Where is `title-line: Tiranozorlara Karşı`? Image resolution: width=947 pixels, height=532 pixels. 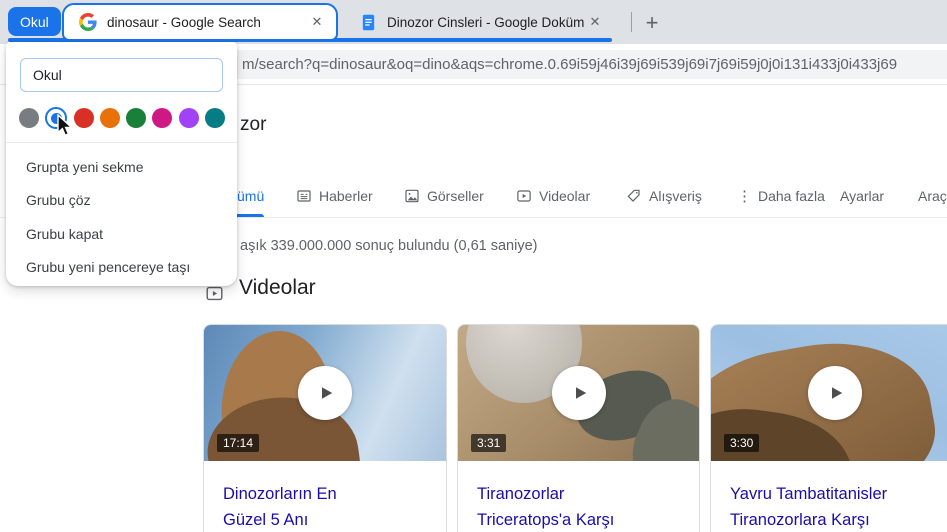
title-line: Tiranozorlara Karşı is located at coordinates (800, 520).